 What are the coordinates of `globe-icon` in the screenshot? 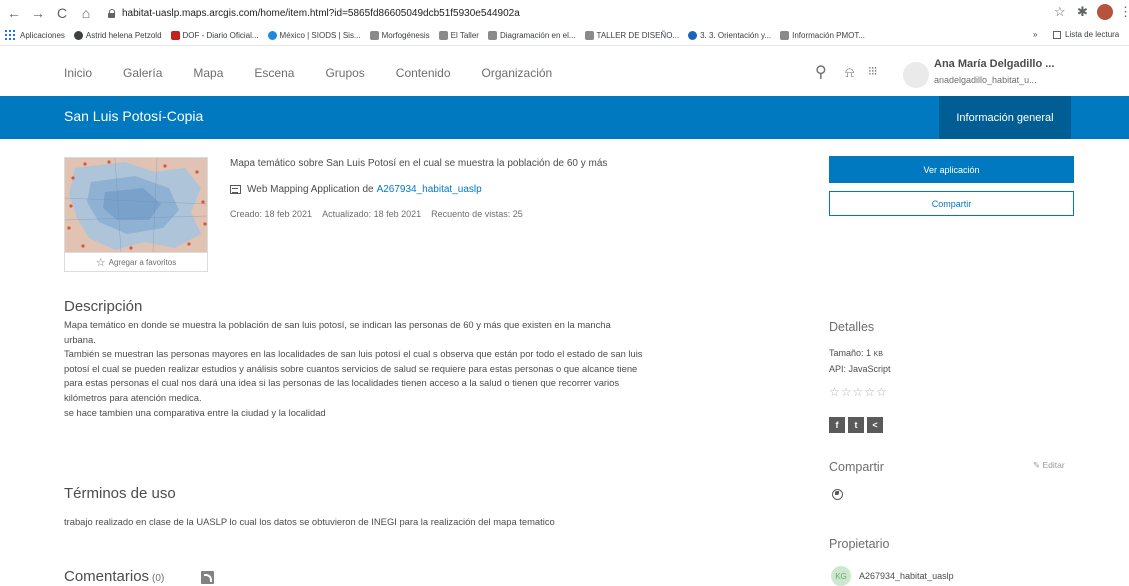 It's located at (837, 494).